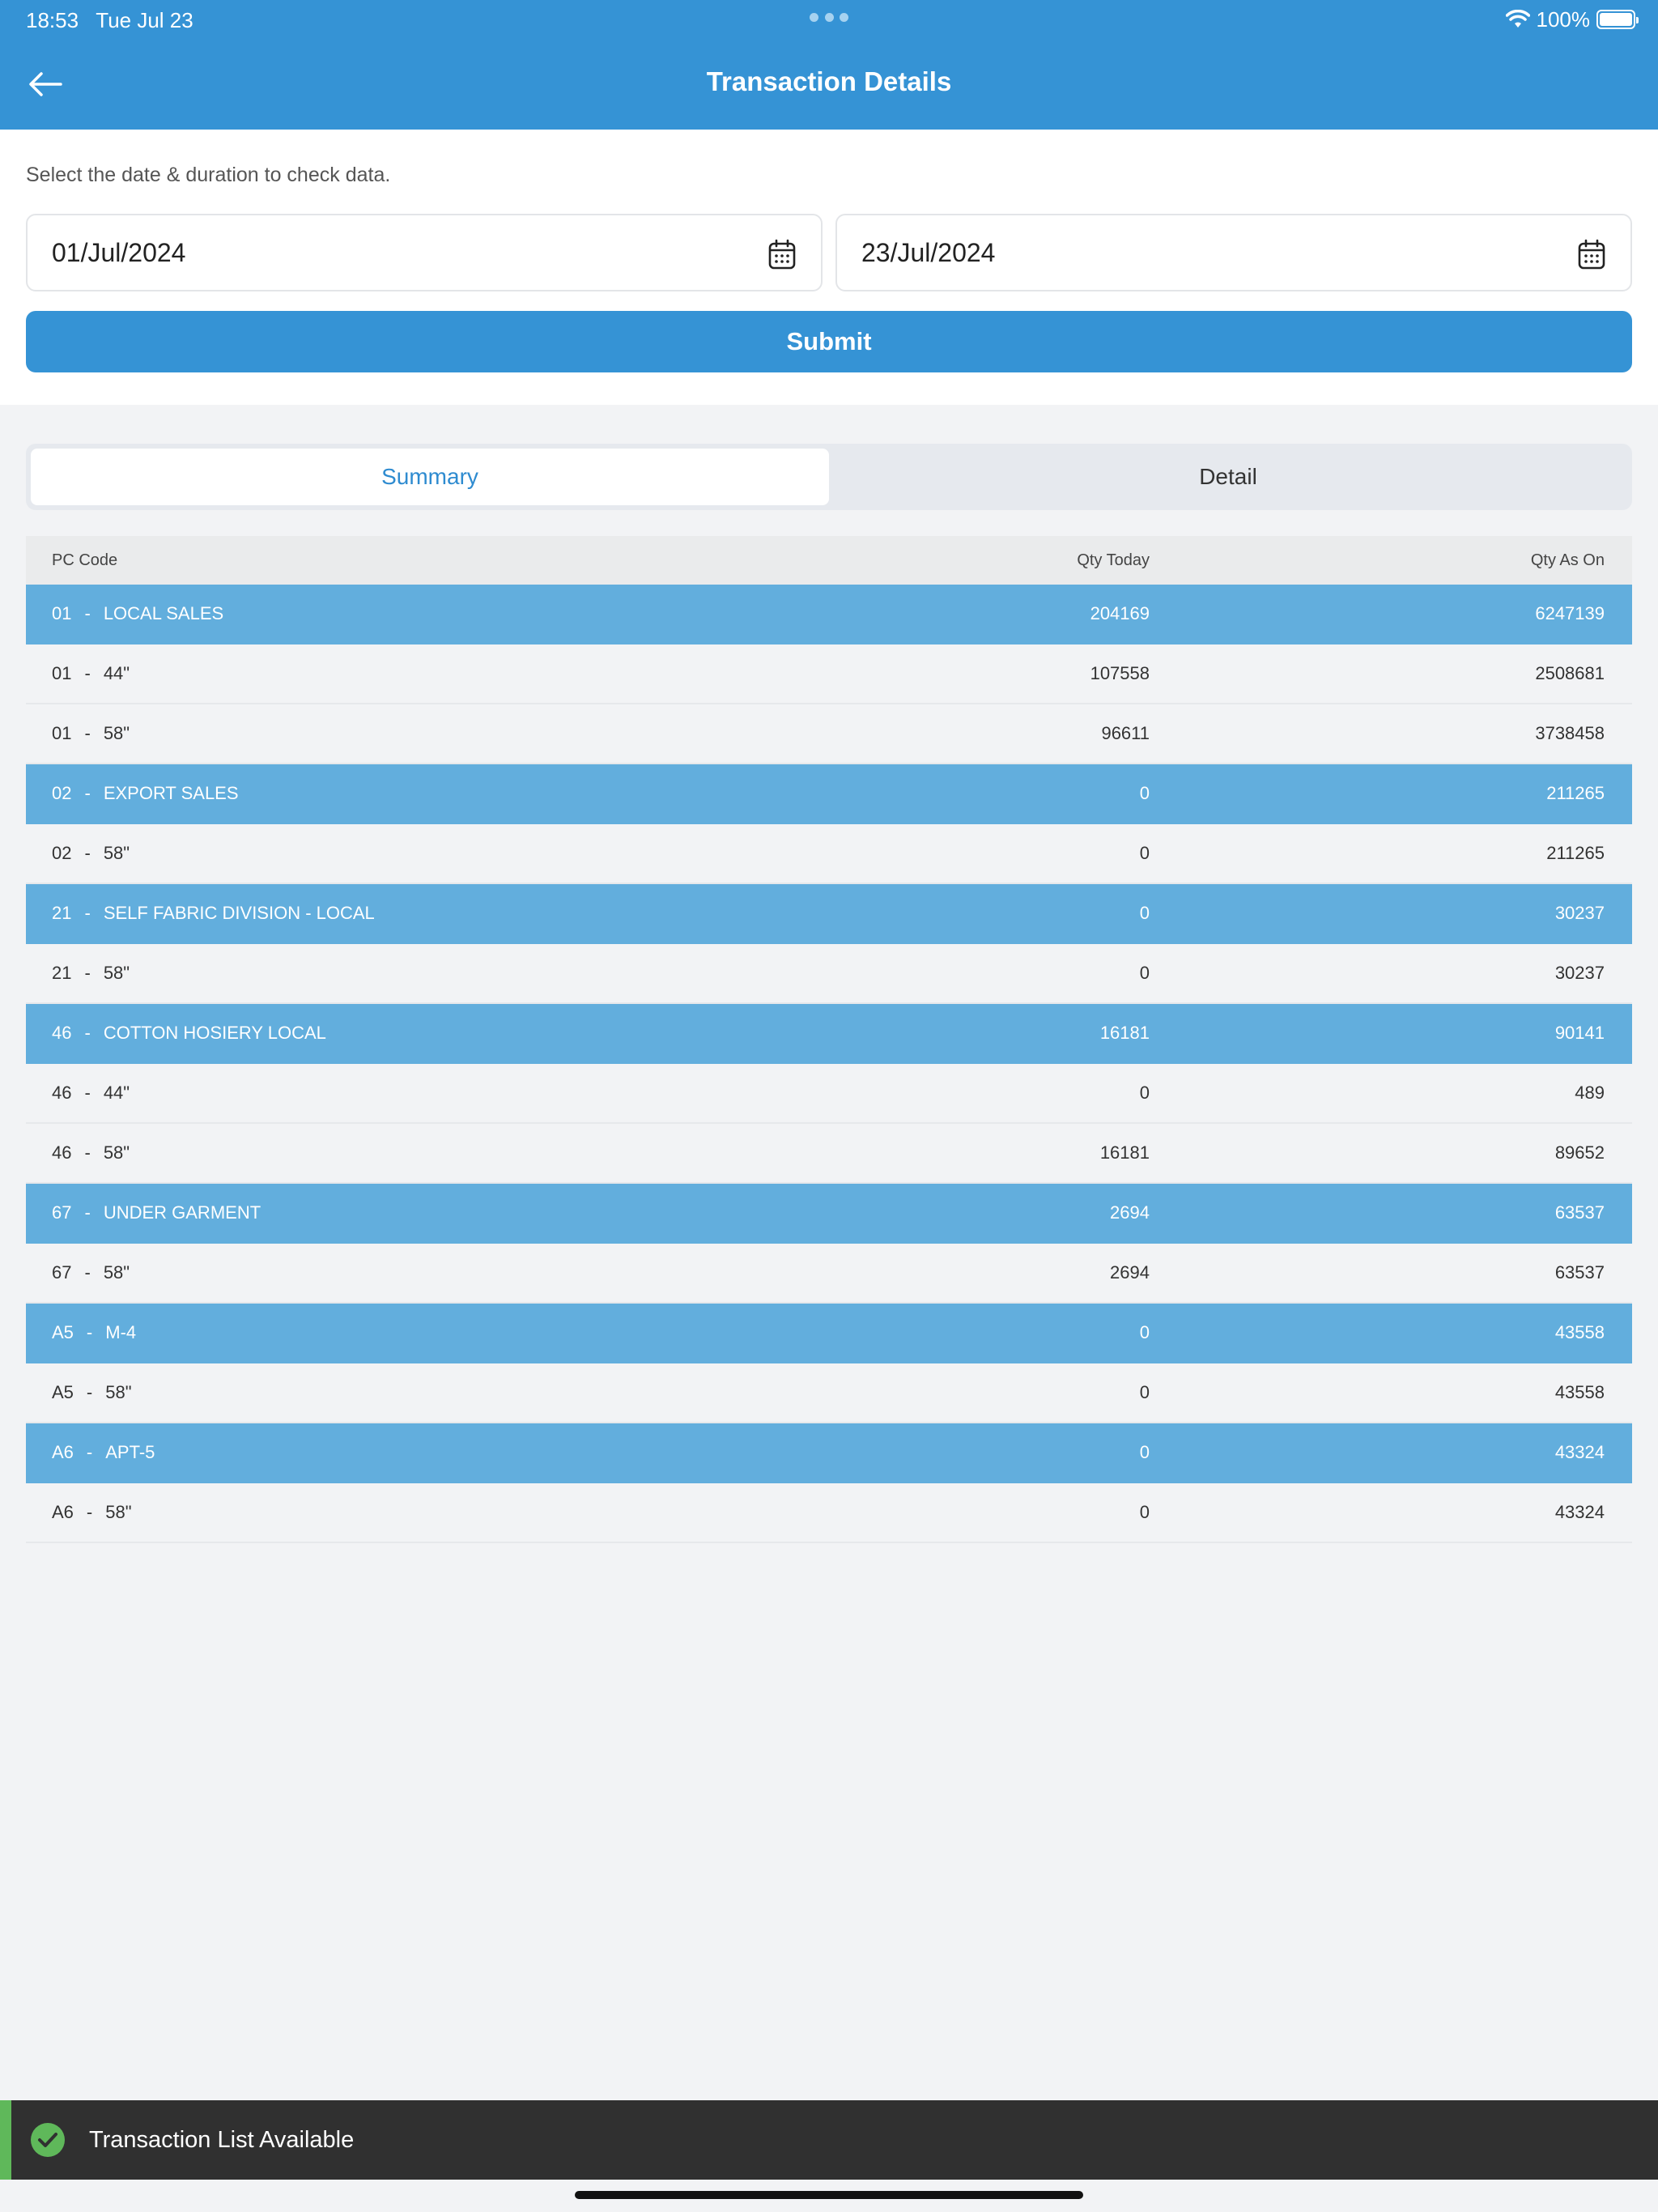  I want to click on pc-code: 67, so click(62, 1272).